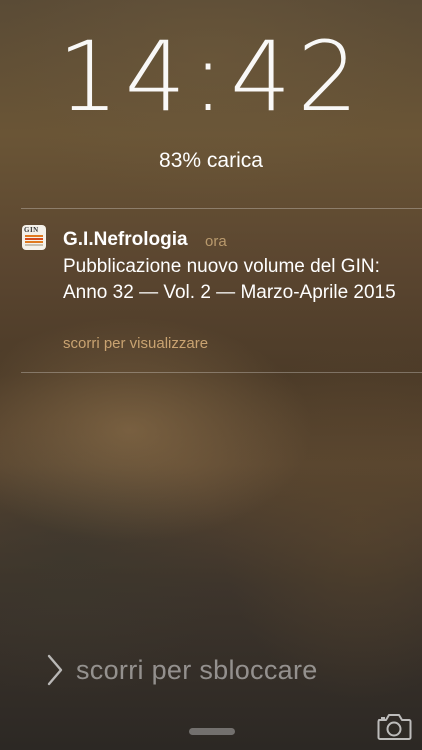  I want to click on notification-action-hint: scorri per visualizzare, so click(136, 343).